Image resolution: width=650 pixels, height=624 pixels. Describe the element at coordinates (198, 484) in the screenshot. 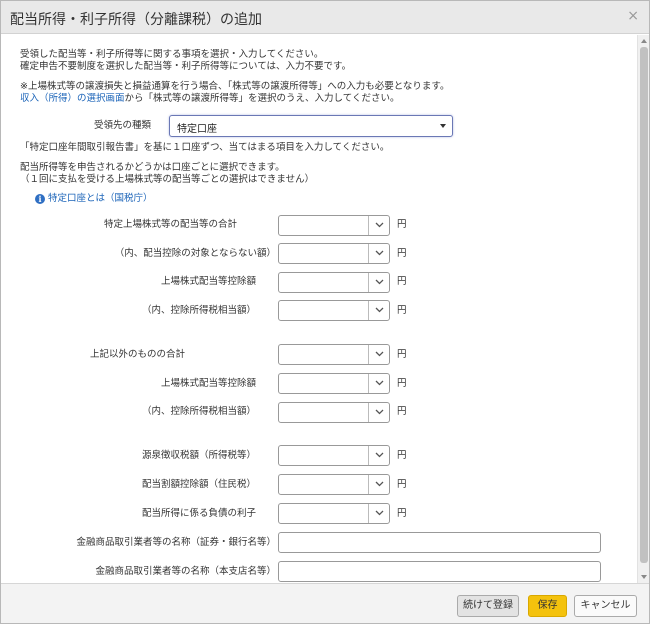

I see `field-label: 配当割額控除額（住民税）` at that location.